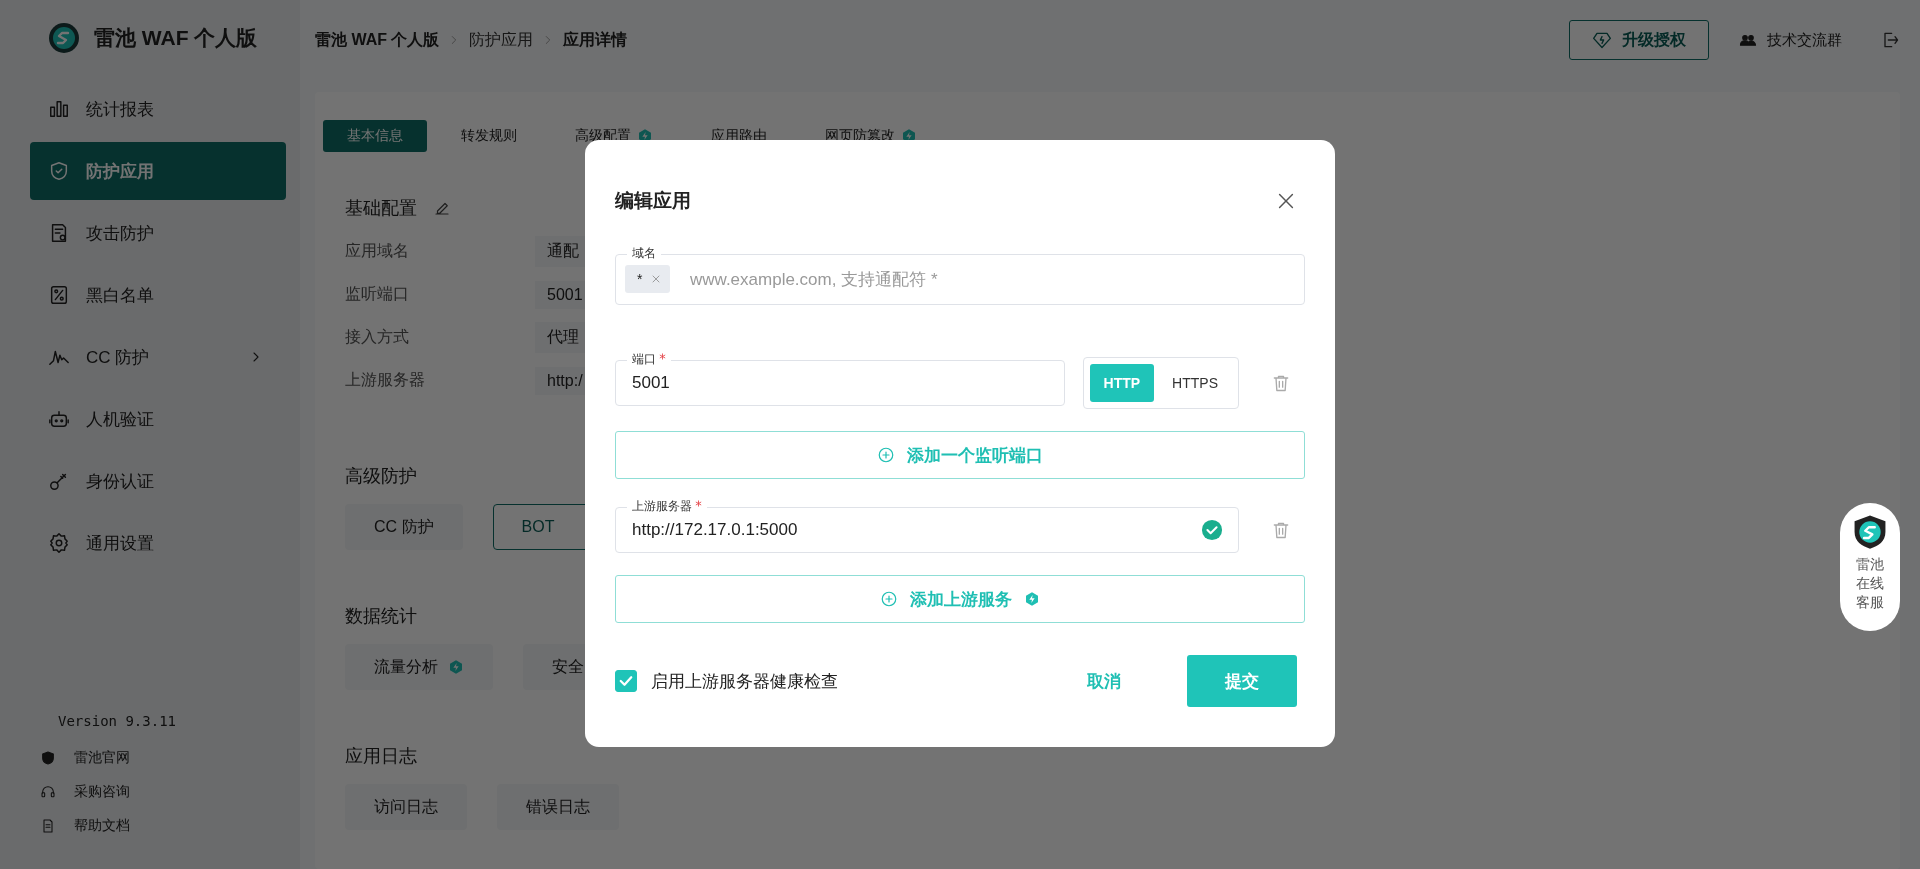 Image resolution: width=1920 pixels, height=869 pixels. I want to click on domain-tag: *, so click(648, 279).